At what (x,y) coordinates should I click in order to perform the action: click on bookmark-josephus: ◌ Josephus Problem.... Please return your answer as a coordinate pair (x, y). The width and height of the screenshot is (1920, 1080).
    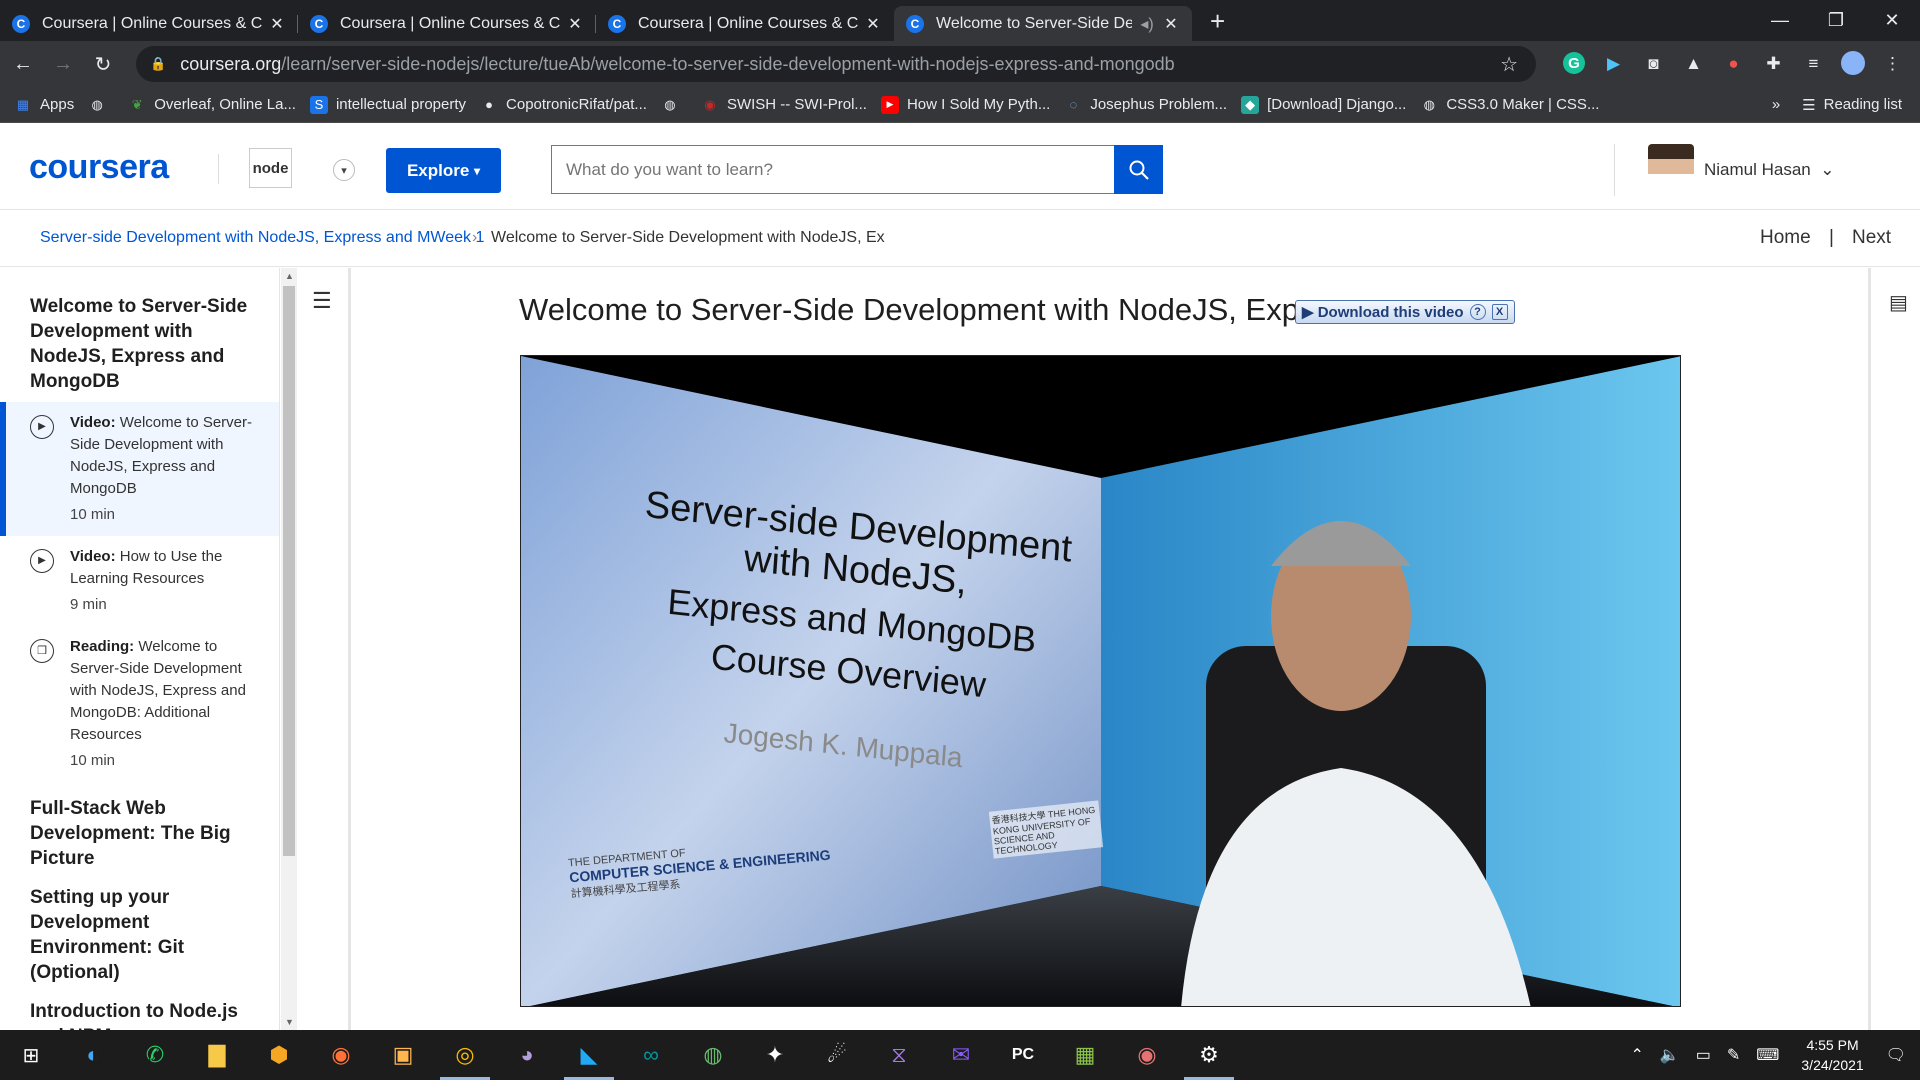
    Looking at the image, I should click on (1145, 105).